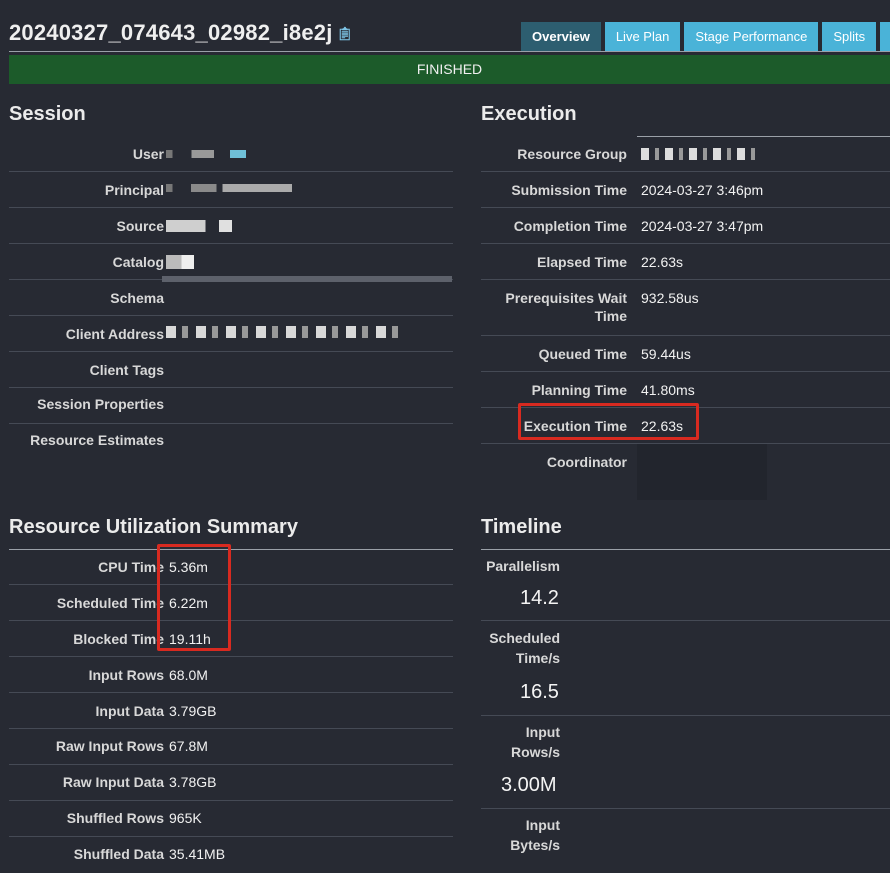 Image resolution: width=890 pixels, height=873 pixels. Describe the element at coordinates (231, 783) in the screenshot. I see `resource-row-raw-input-data: Raw Input Data 3.78GB` at that location.